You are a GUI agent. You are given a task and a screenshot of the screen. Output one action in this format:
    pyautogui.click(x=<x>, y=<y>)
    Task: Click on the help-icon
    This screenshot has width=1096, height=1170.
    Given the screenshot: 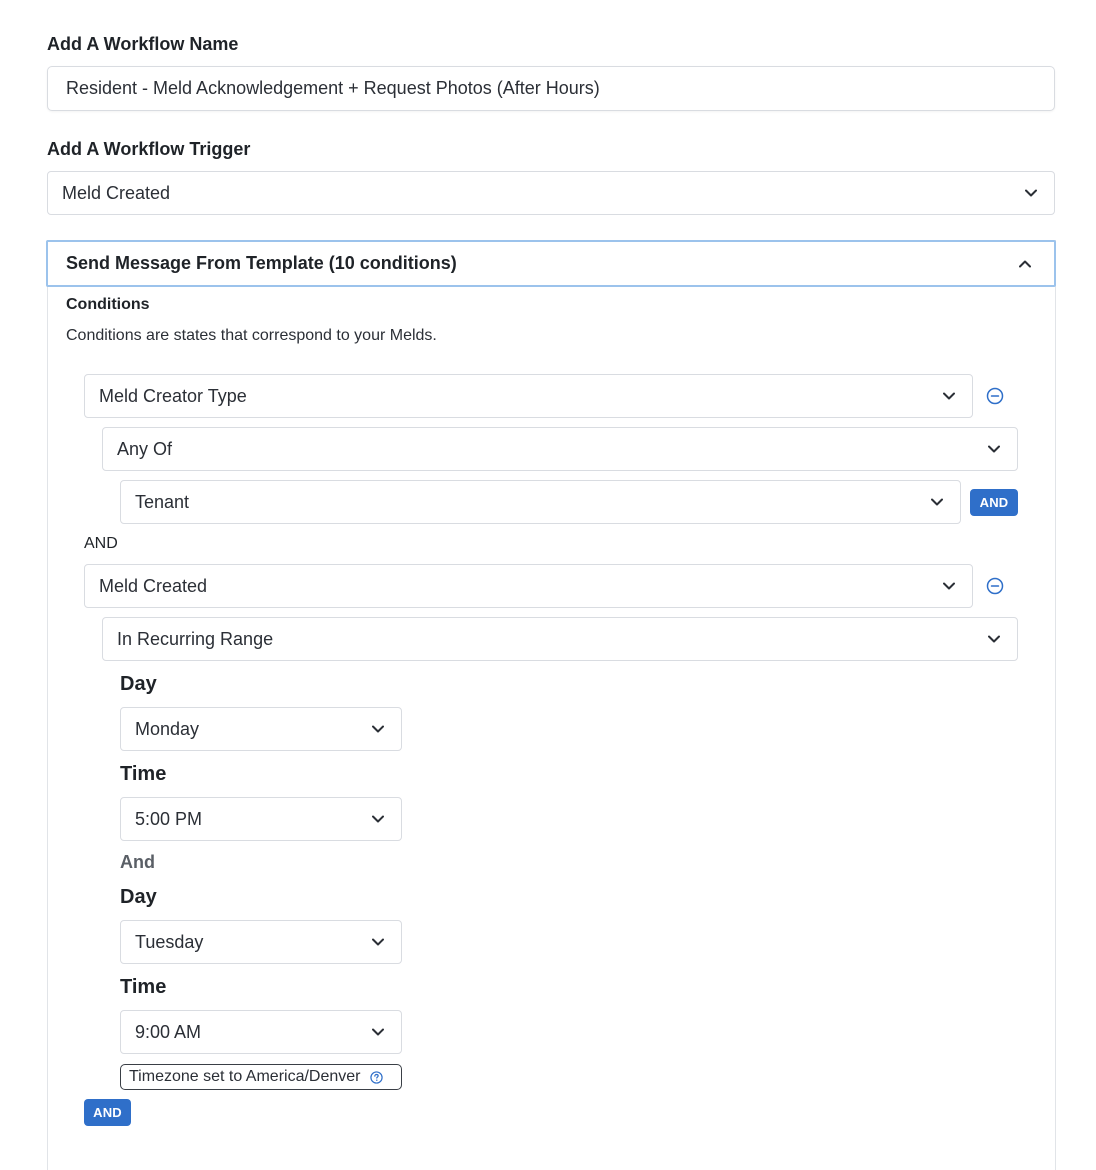 What is the action you would take?
    pyautogui.click(x=376, y=1077)
    